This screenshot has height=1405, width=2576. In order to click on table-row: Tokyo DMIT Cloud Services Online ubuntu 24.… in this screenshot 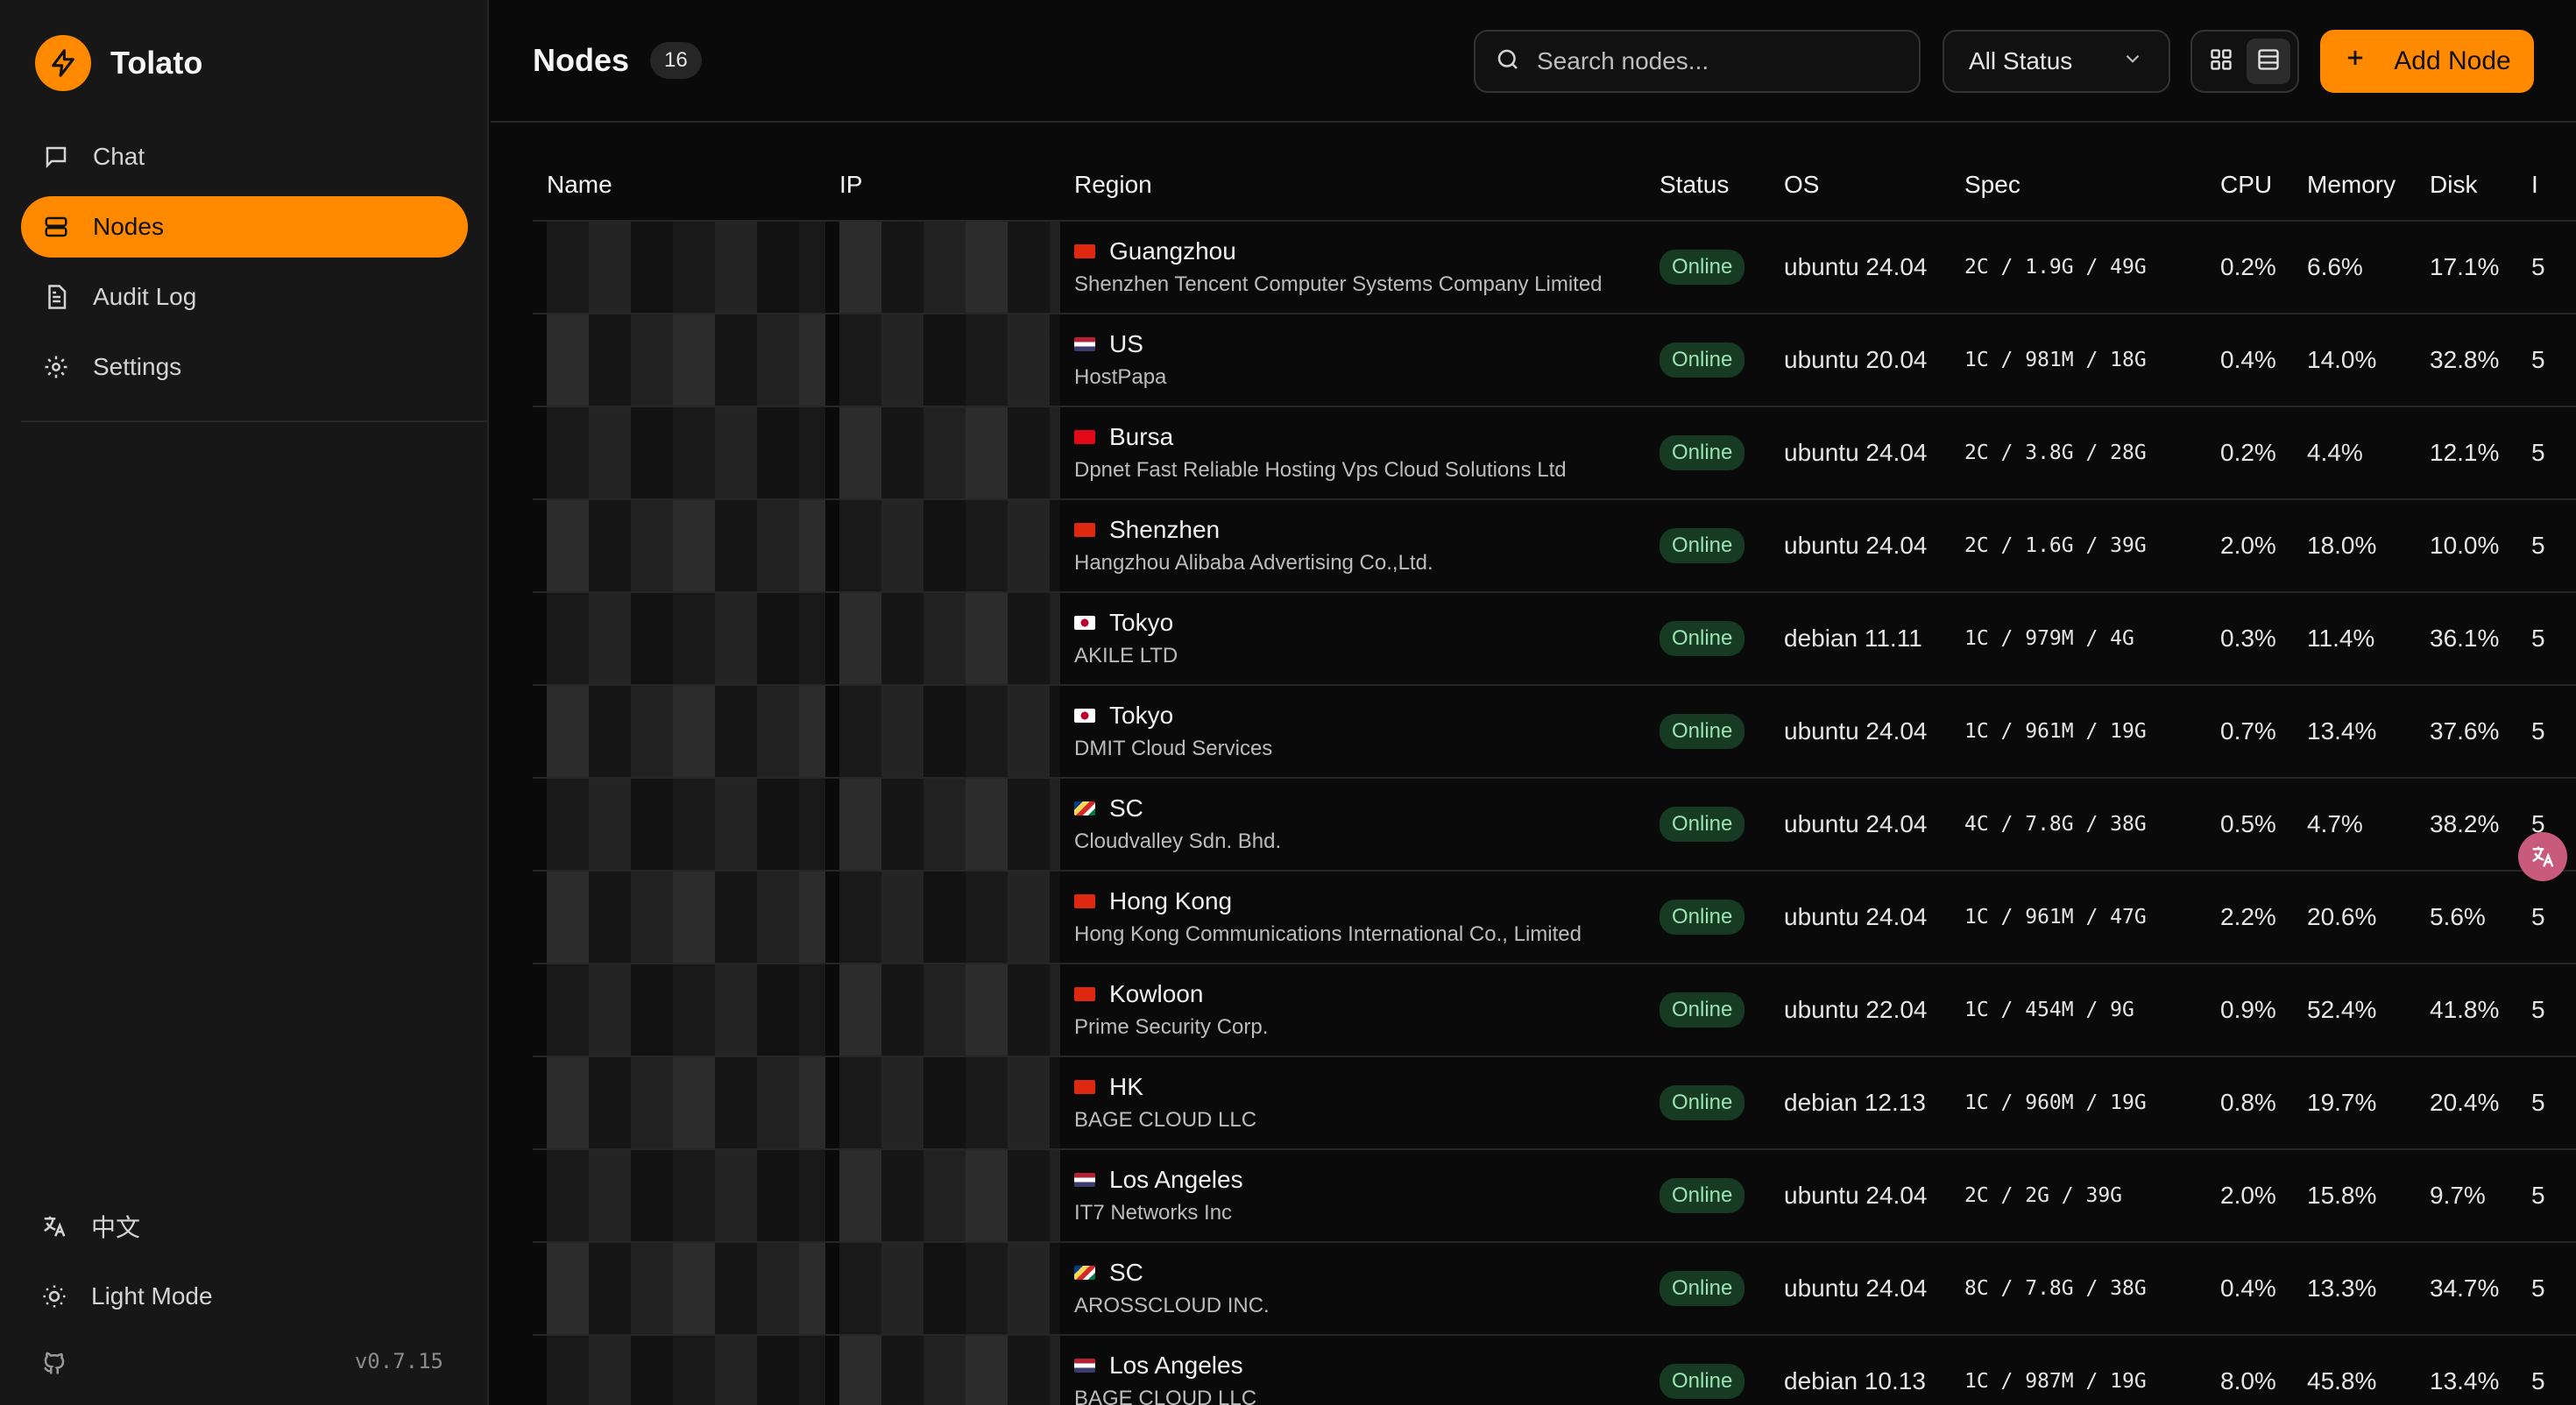, I will do `click(1554, 732)`.